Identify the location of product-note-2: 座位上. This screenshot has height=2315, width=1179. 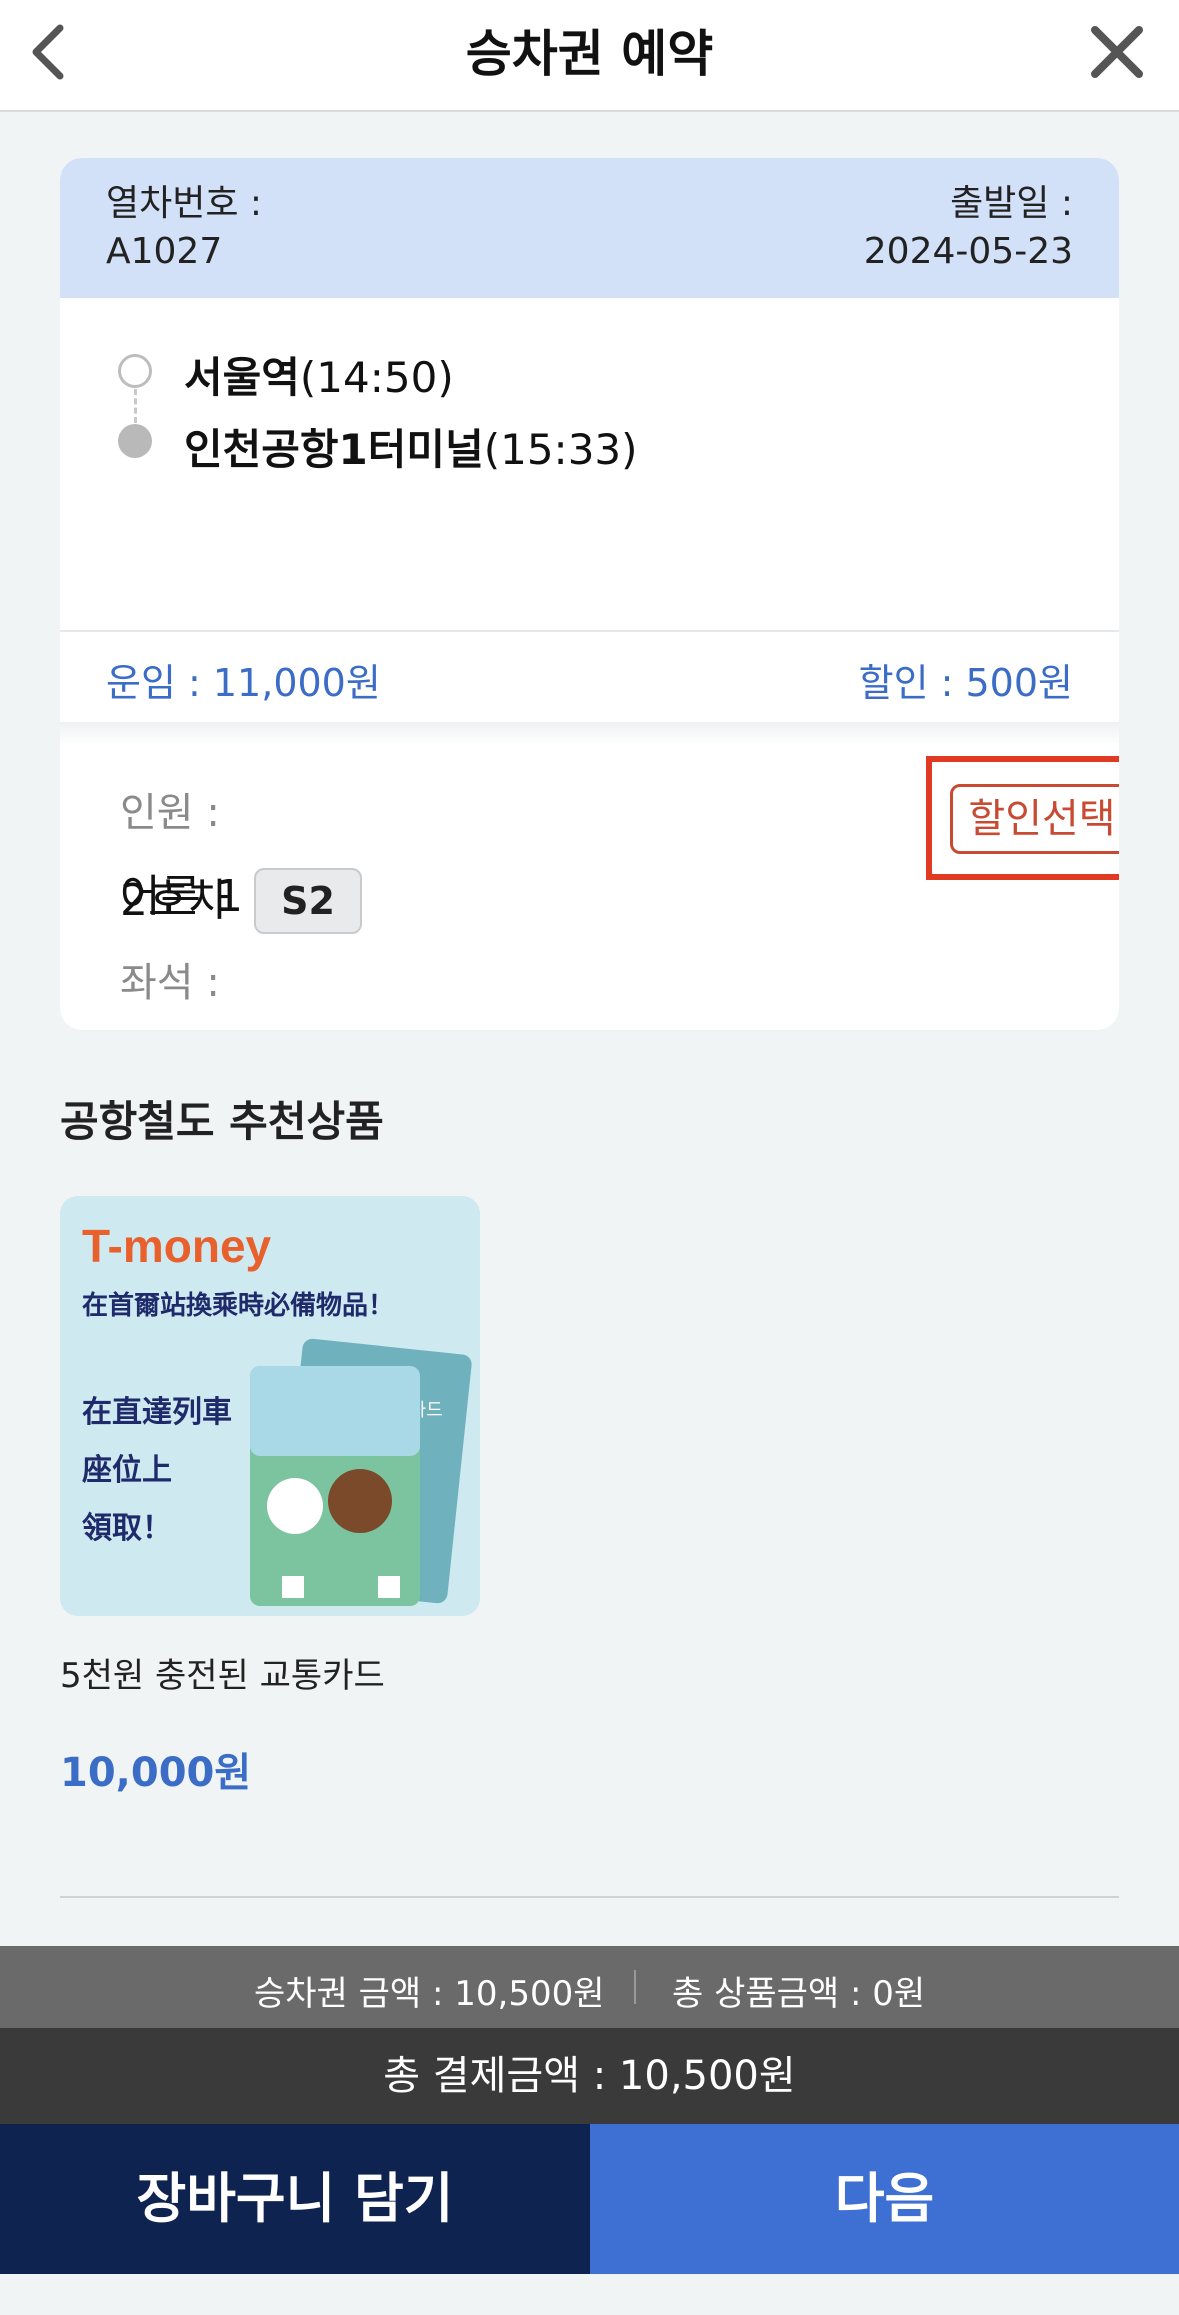
(127, 1470).